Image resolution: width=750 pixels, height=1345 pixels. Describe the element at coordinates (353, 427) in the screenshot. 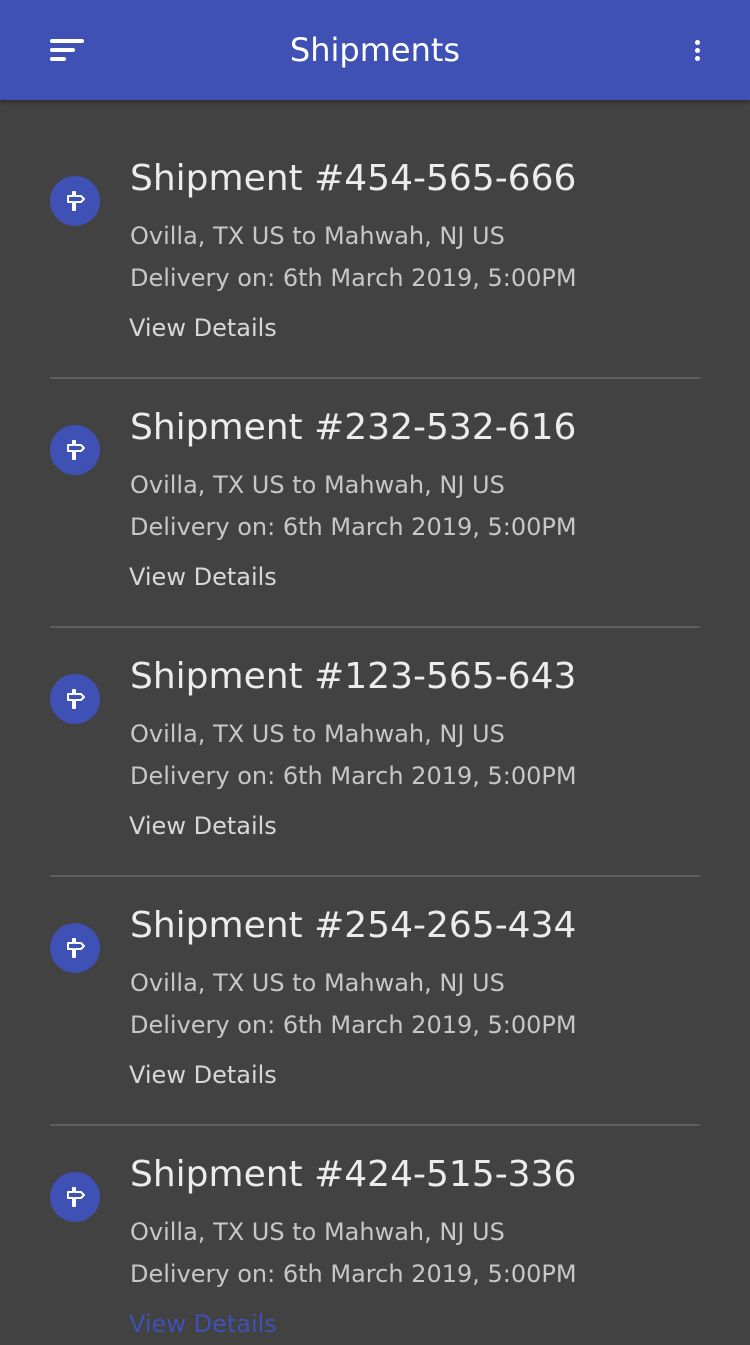

I see `shipment-title: Shipment #232-532-616` at that location.